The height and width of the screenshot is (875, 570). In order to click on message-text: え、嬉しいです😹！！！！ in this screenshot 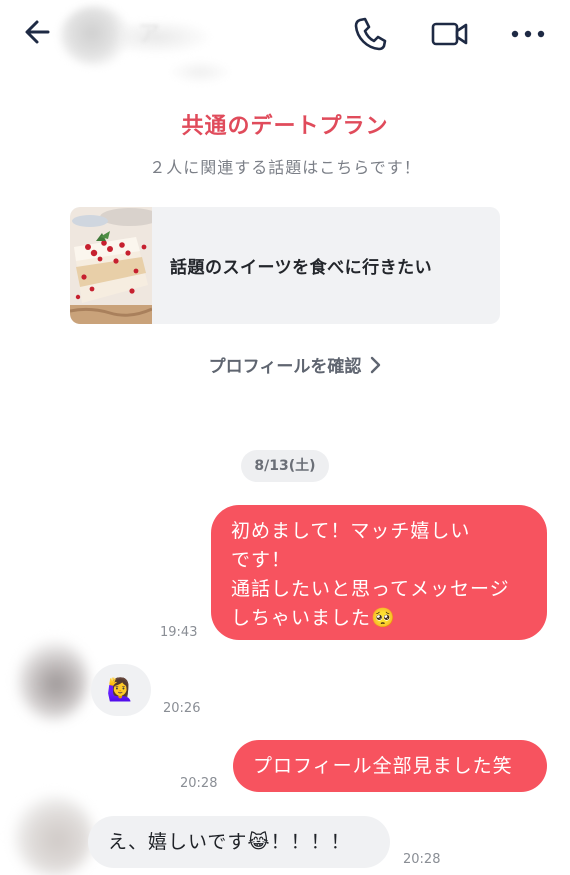, I will do `click(229, 842)`.